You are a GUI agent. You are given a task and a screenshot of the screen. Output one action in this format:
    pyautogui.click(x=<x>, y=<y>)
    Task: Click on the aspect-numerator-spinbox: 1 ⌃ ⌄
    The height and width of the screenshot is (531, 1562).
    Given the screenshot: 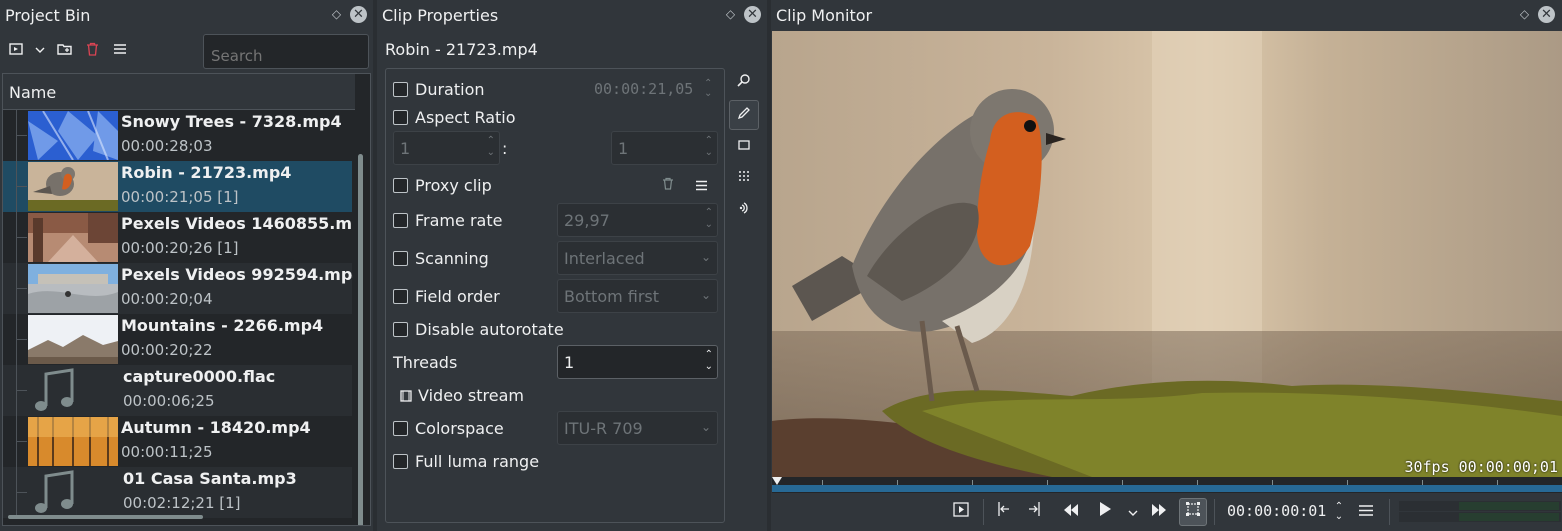 What is the action you would take?
    pyautogui.click(x=446, y=148)
    